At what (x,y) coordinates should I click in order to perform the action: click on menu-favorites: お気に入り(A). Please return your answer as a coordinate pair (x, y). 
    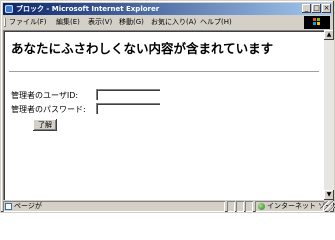
    Looking at the image, I should click on (173, 22).